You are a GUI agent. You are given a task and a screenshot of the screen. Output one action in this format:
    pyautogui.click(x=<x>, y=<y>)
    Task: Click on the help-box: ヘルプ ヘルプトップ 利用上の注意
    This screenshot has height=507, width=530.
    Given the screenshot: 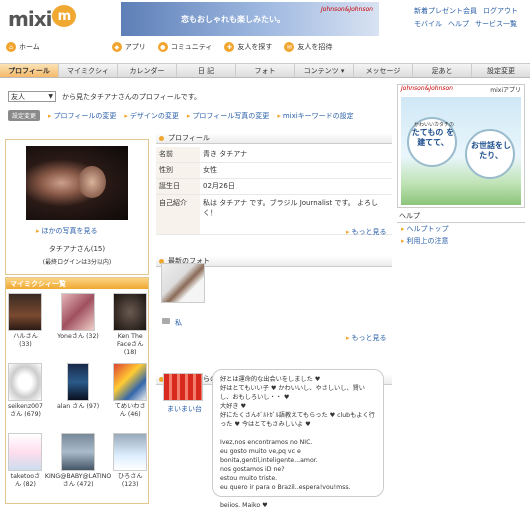 What is the action you would take?
    pyautogui.click(x=461, y=228)
    